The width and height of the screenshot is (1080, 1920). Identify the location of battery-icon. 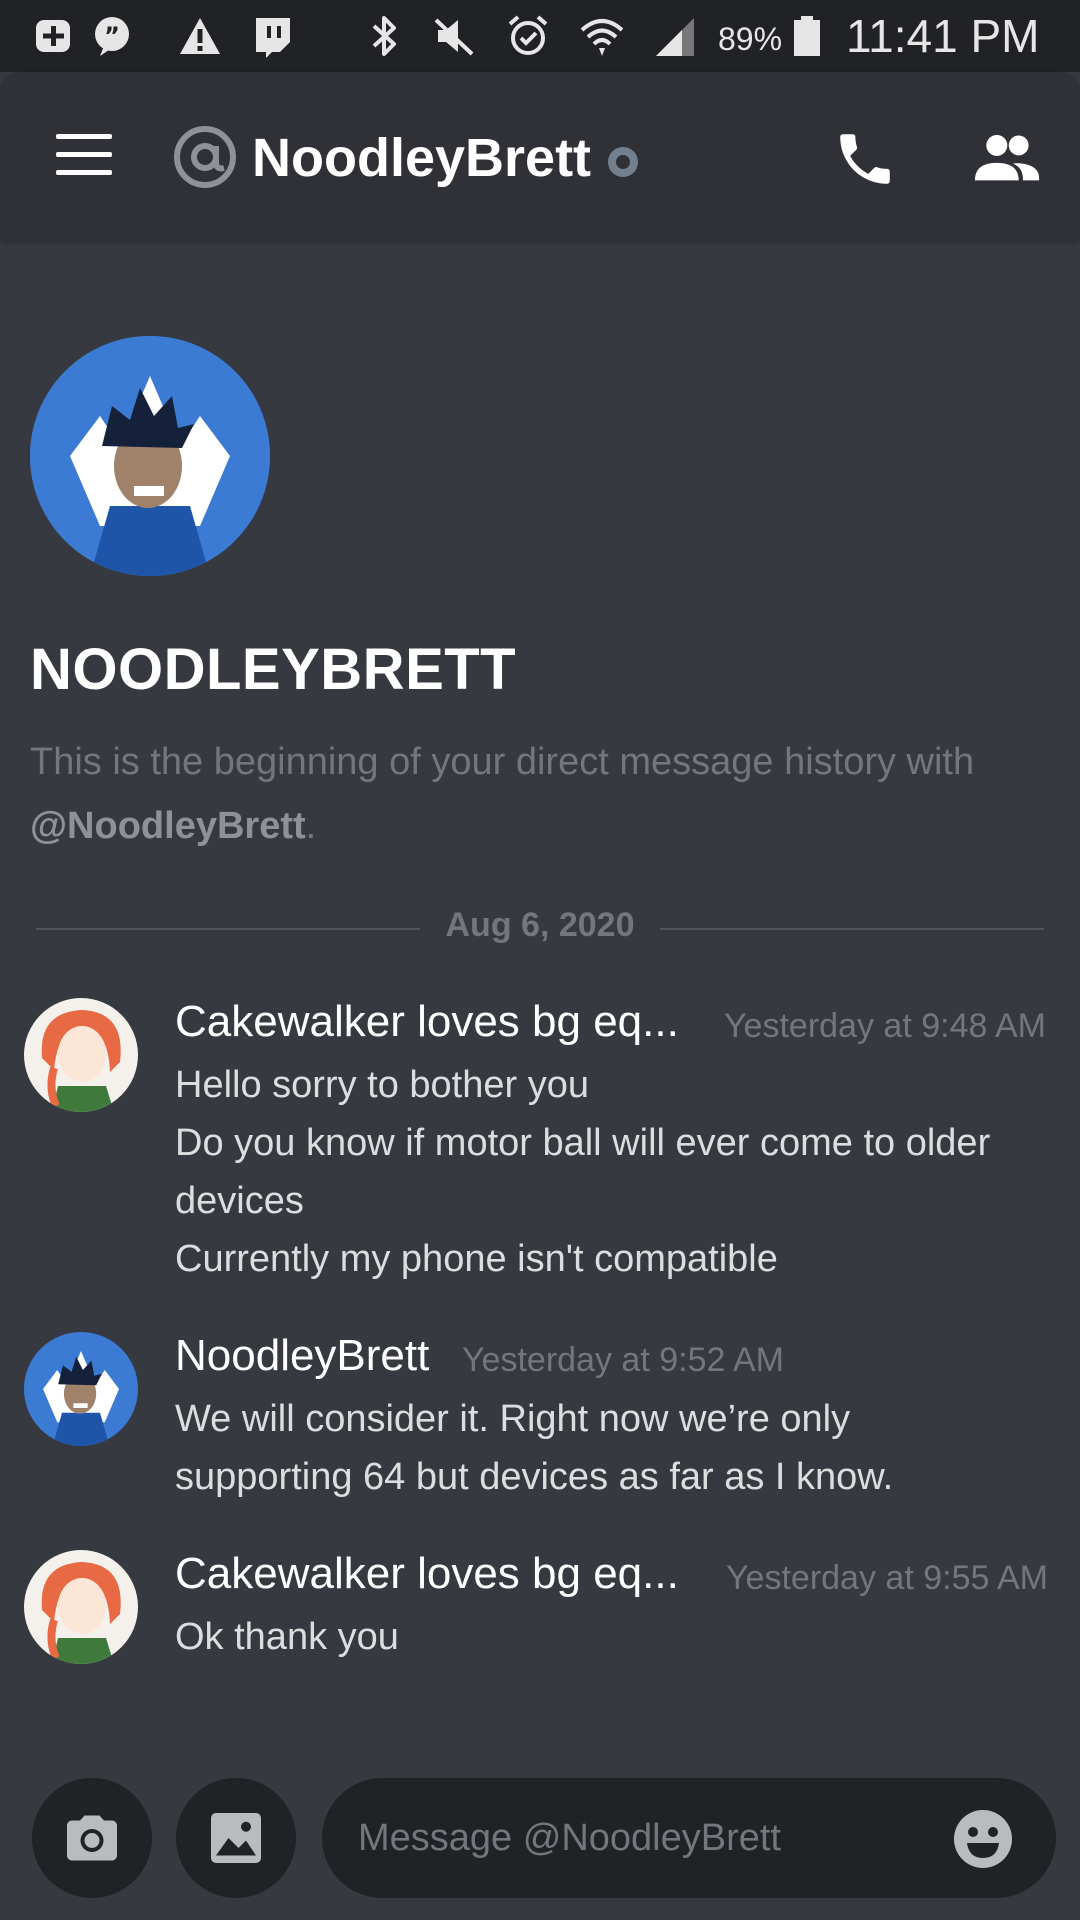
(807, 36).